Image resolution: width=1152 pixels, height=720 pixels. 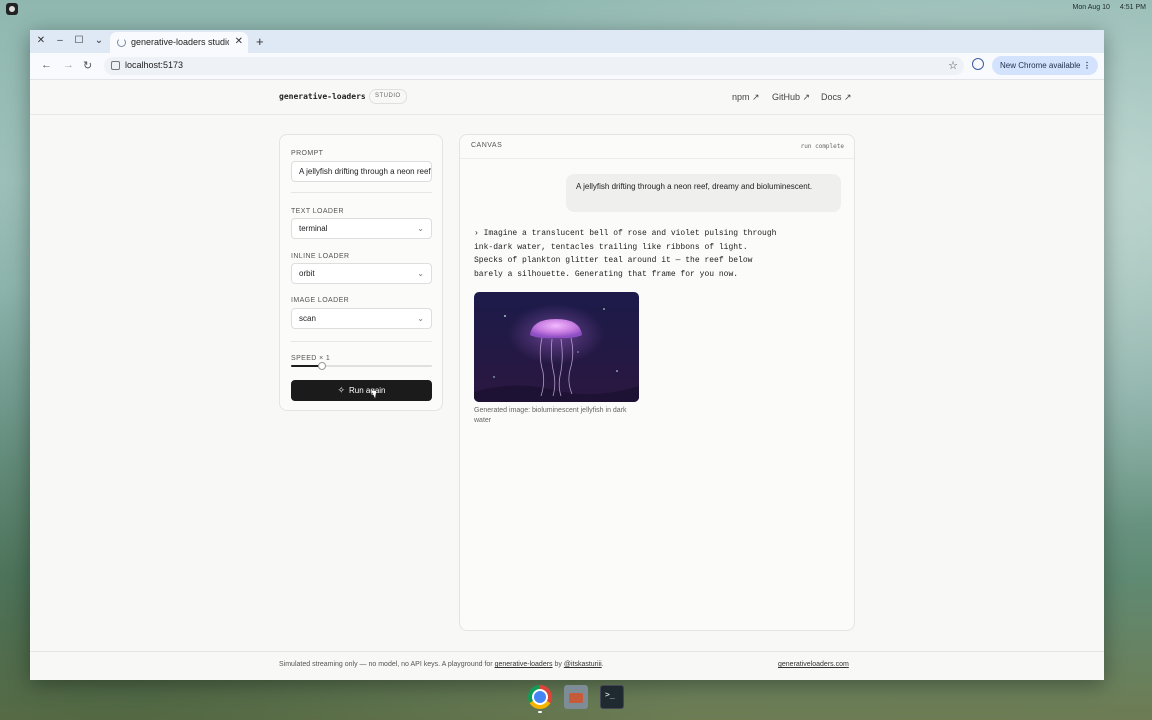 What do you see at coordinates (612, 697) in the screenshot?
I see `terminal-icon: >_` at bounding box center [612, 697].